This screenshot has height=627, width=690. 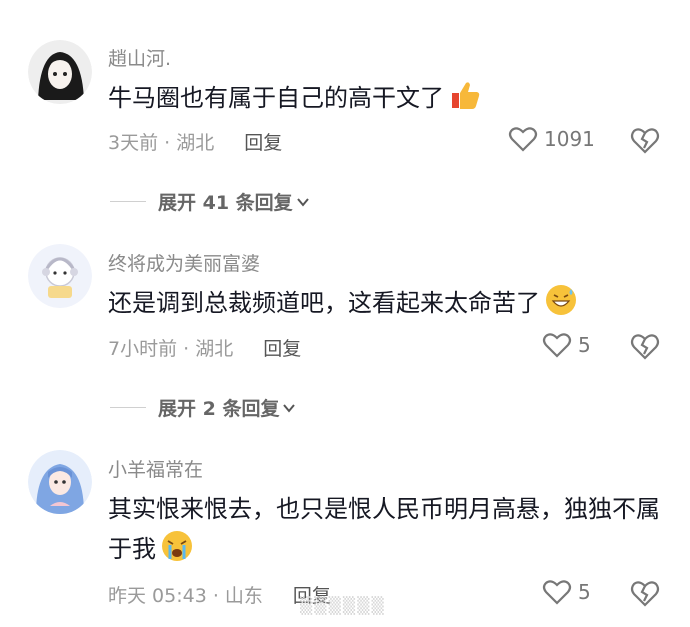 I want to click on watermark: ▒▒▒▒▒▒, so click(x=343, y=605).